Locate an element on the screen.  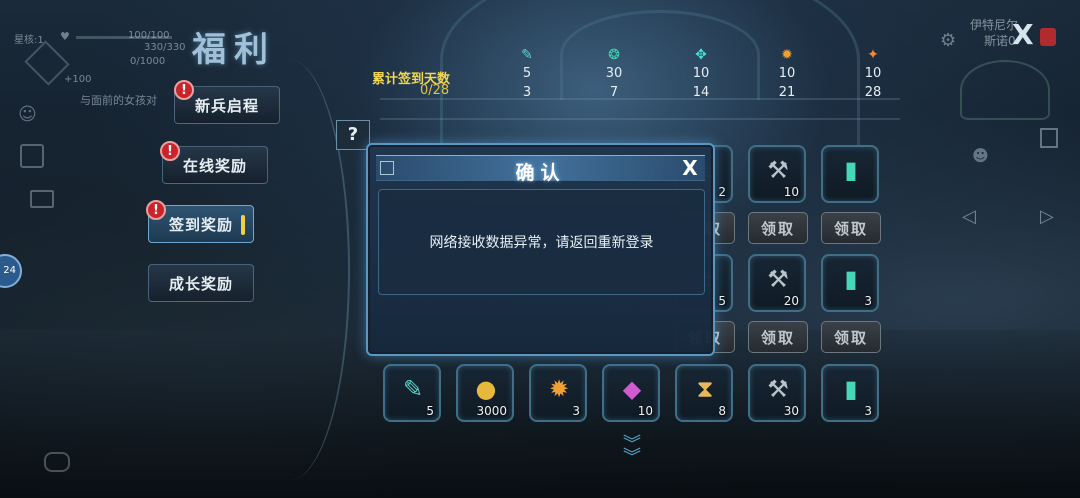
milestone-day: 14 is located at coordinates (701, 92).